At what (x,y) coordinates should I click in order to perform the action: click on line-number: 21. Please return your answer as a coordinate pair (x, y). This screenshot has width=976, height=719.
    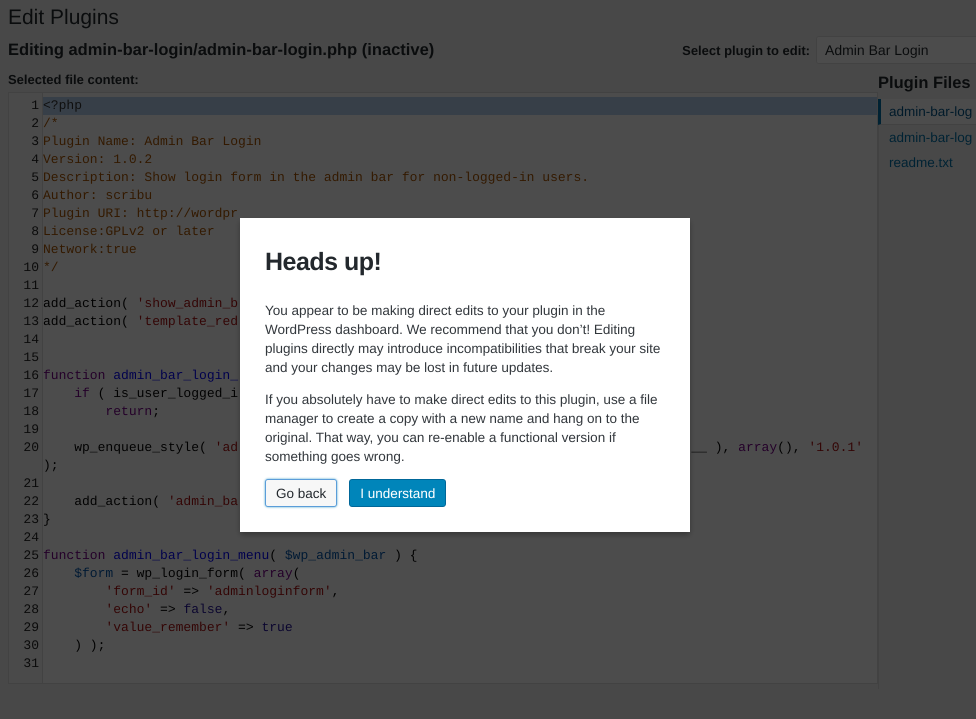
    Looking at the image, I should click on (31, 484).